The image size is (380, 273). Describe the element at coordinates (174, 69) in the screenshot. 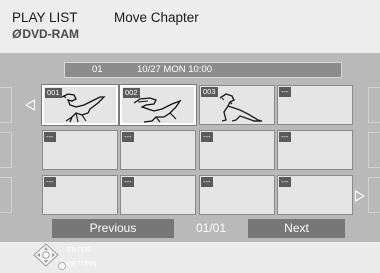

I see `chapter-datetime: 10/27 MON 10:00` at that location.